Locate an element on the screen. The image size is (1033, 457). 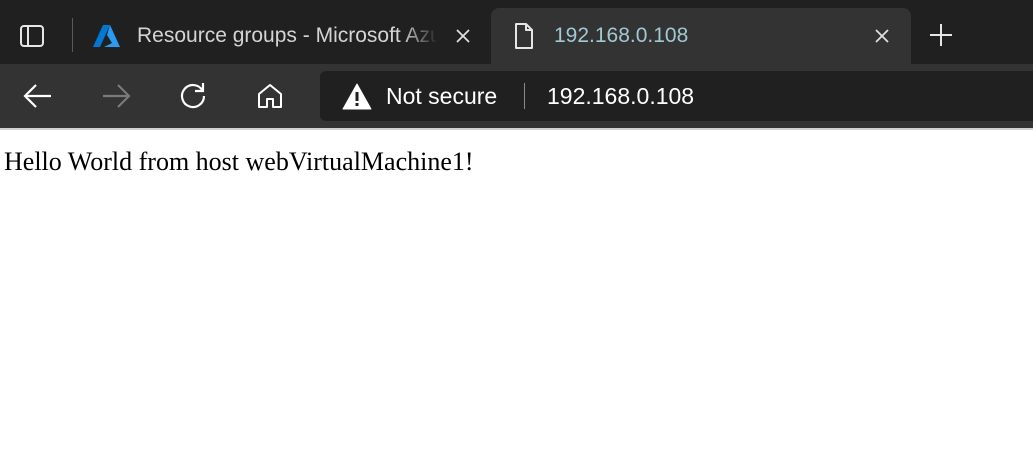
address-bar: Not secure 192.168.0.108 is located at coordinates (676, 96).